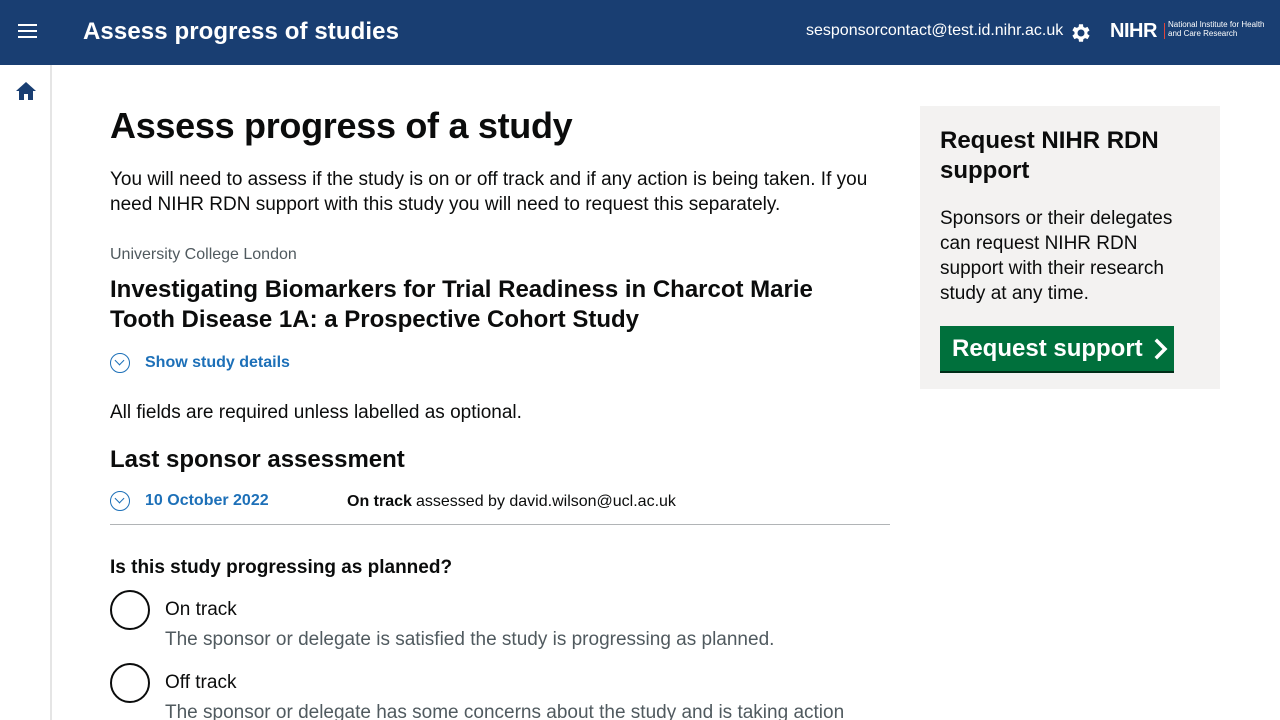 This screenshot has width=1280, height=720. What do you see at coordinates (379, 501) in the screenshot?
I see `assessment-status: On track` at bounding box center [379, 501].